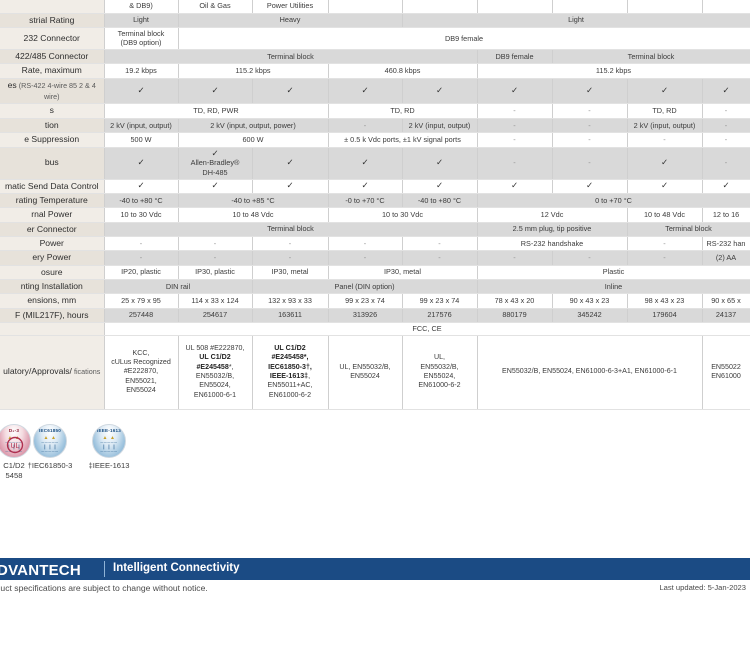 The image size is (750, 650). Describe the element at coordinates (726, 315) in the screenshot. I see `table-cell: 24137` at that location.